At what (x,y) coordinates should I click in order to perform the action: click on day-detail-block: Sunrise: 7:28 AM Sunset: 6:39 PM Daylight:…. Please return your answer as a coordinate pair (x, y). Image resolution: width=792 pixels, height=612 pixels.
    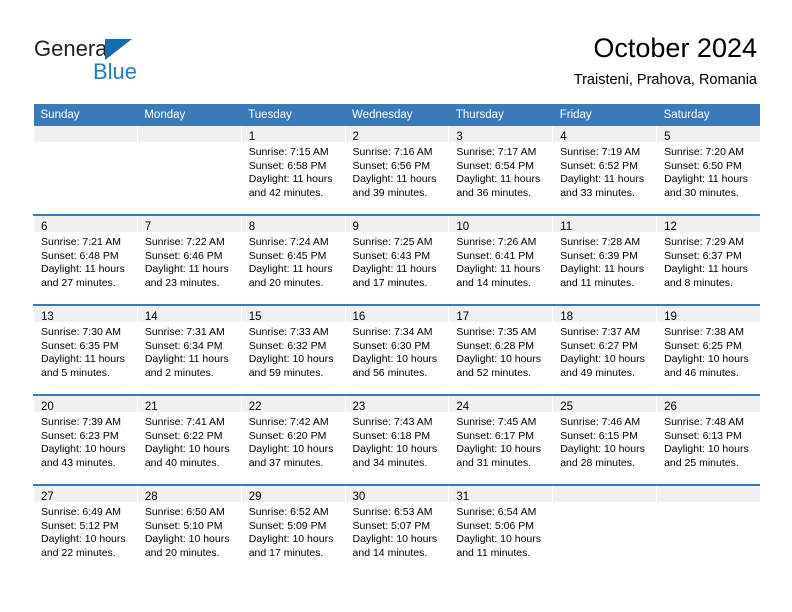
    Looking at the image, I should click on (605, 261).